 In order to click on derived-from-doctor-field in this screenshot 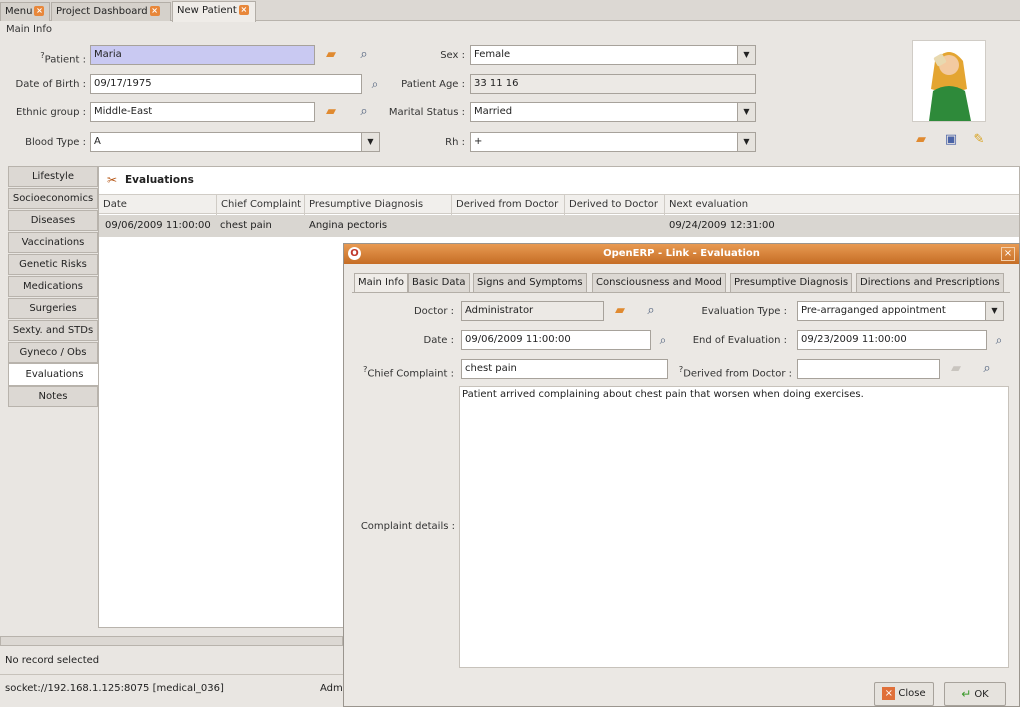, I will do `click(868, 369)`.